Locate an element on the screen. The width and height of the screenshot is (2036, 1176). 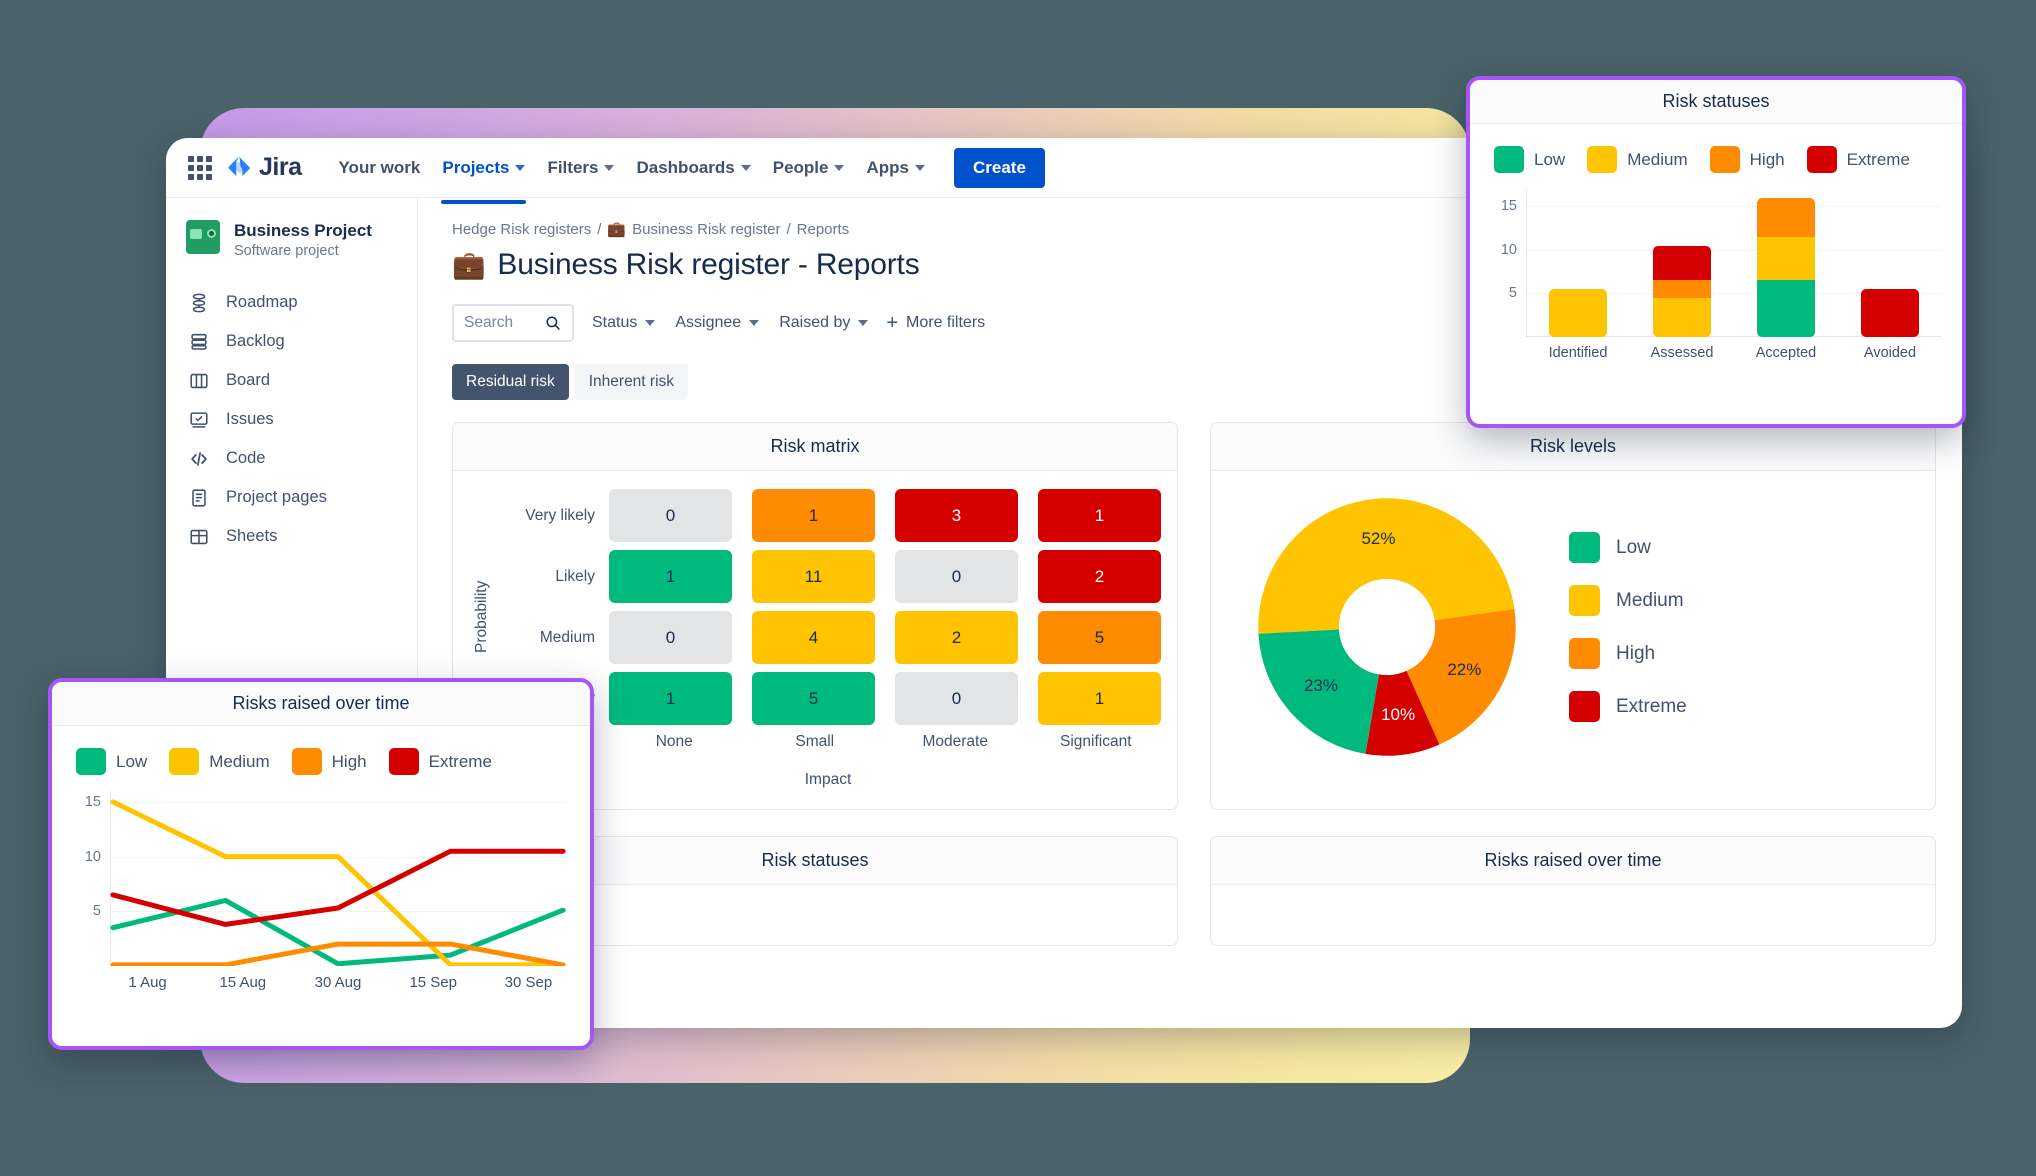
sidebar-item-sheets: Sheets is located at coordinates (291, 536).